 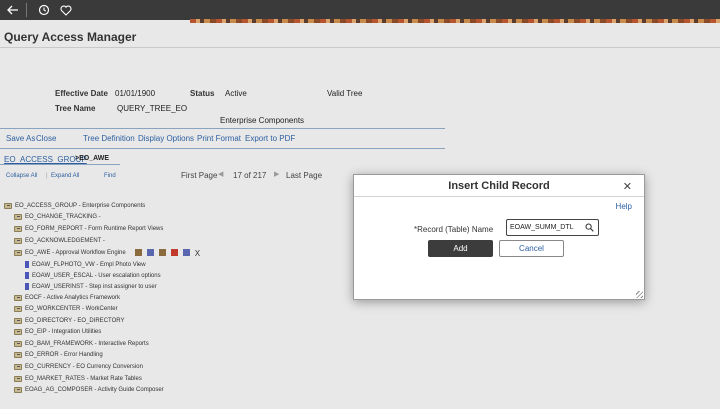 What do you see at coordinates (13, 10) in the screenshot?
I see `back-arrow-icon` at bounding box center [13, 10].